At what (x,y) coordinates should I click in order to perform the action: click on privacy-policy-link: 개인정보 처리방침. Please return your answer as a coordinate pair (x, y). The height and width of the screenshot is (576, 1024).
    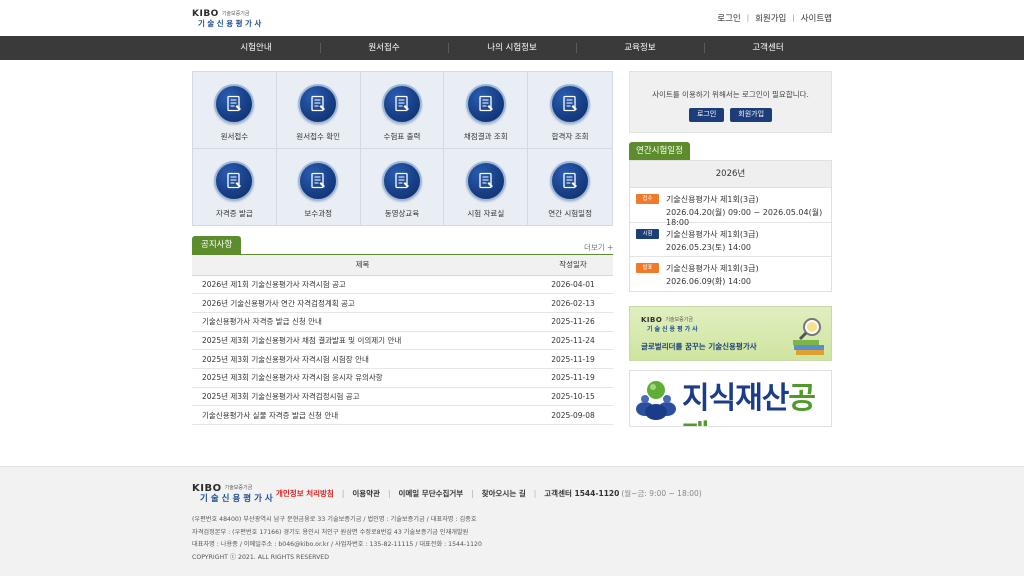
    Looking at the image, I should click on (305, 493).